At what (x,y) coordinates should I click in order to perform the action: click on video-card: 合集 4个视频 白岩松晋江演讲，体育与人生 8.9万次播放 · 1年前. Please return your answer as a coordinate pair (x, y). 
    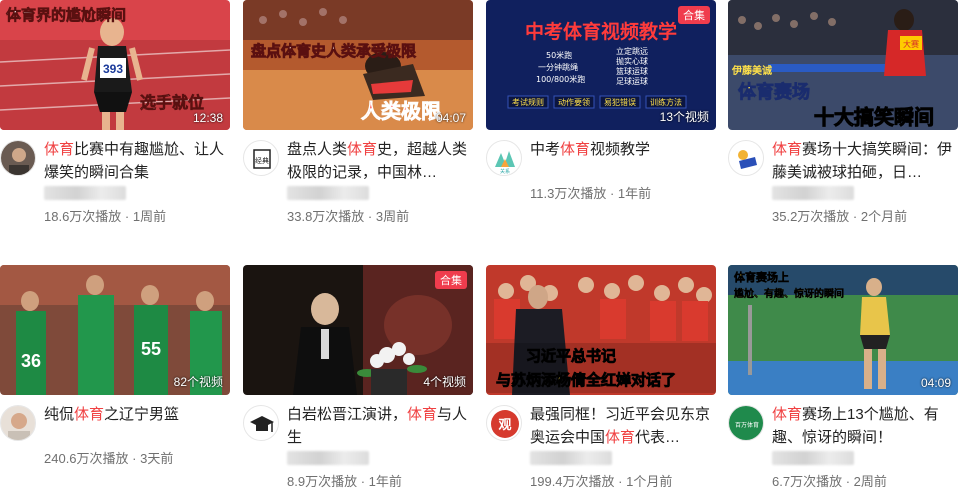
    Looking at the image, I should click on (358, 381).